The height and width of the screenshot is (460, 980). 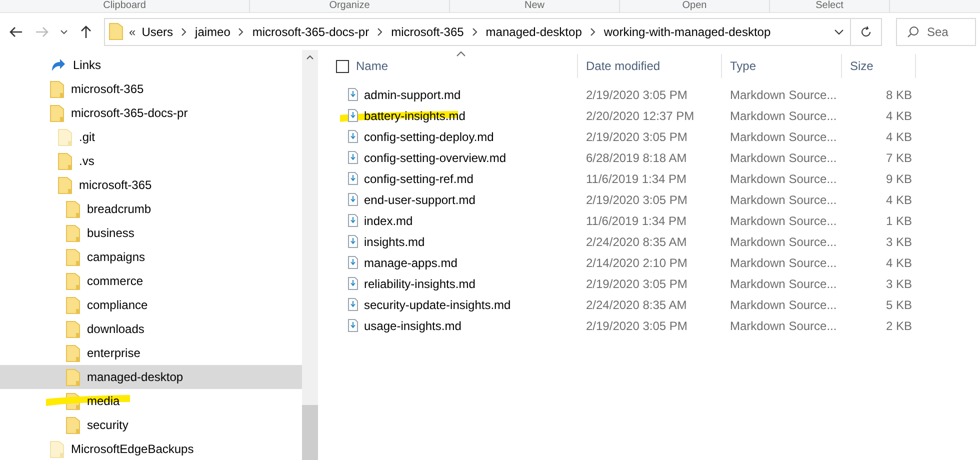 What do you see at coordinates (899, 137) in the screenshot?
I see `file-size: 4 KB` at bounding box center [899, 137].